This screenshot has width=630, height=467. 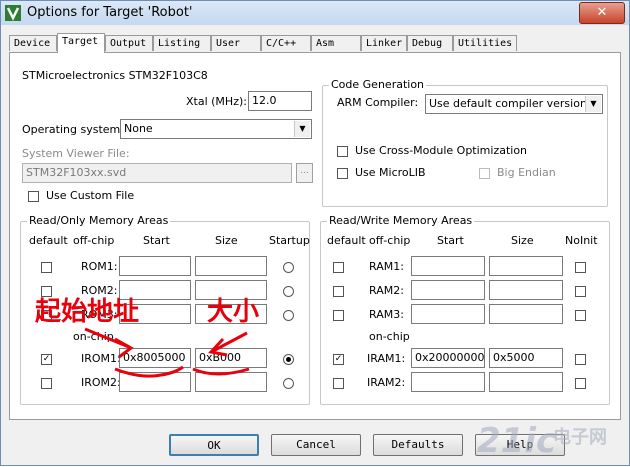 What do you see at coordinates (155, 358) in the screenshot?
I see `irom1-start-input: 0x8005000` at bounding box center [155, 358].